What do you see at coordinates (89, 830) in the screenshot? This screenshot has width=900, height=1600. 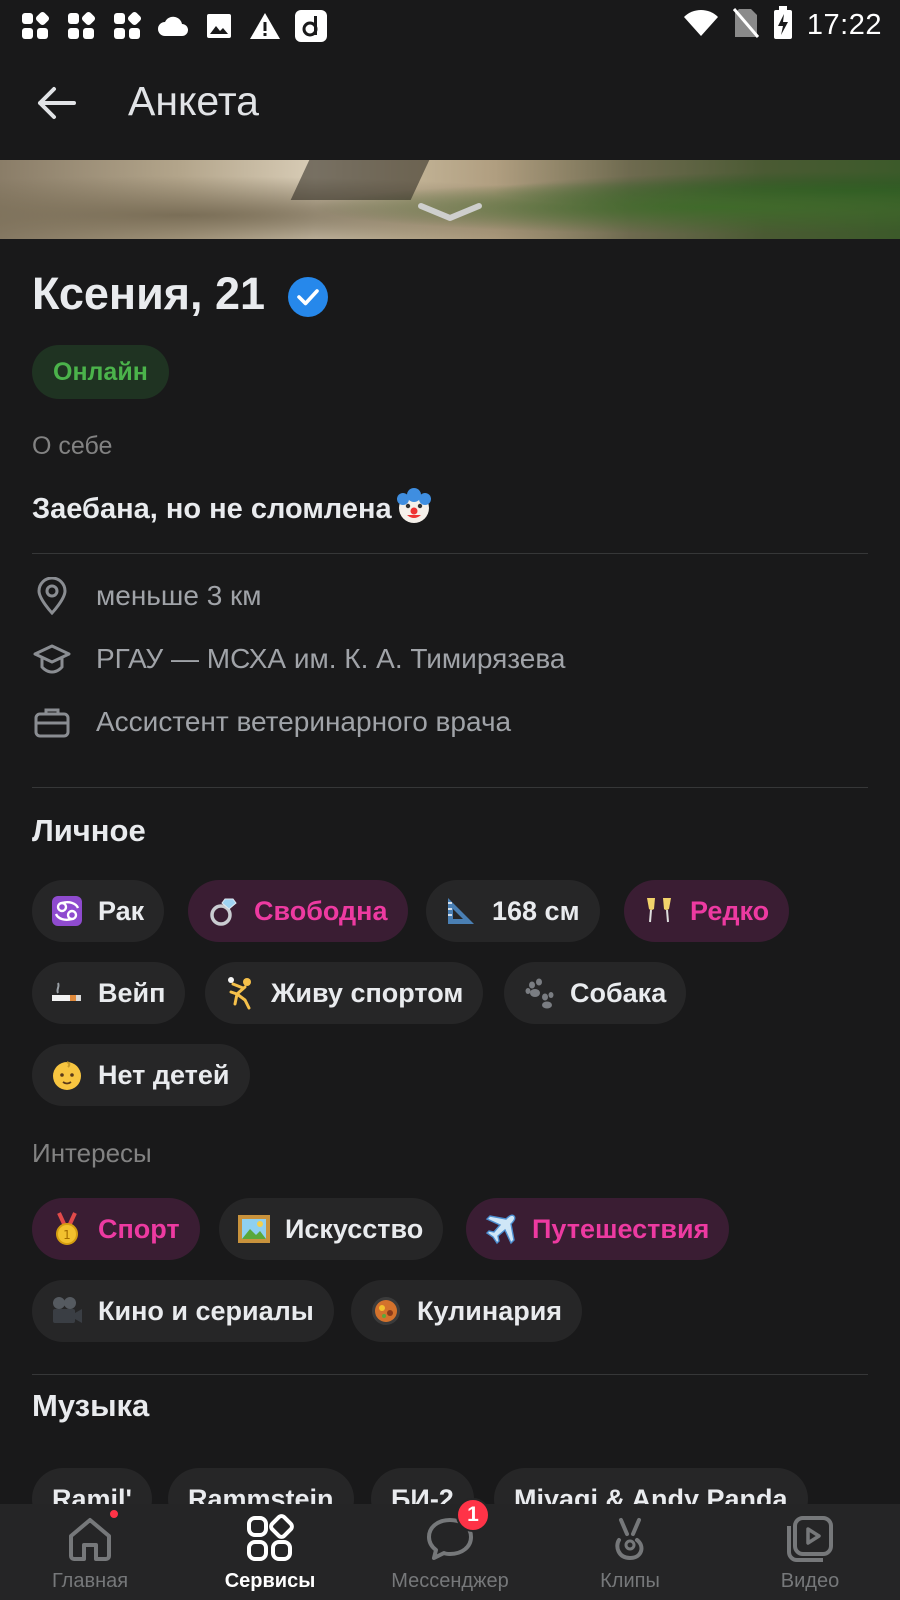 I see `personal-section-title: Личное` at bounding box center [89, 830].